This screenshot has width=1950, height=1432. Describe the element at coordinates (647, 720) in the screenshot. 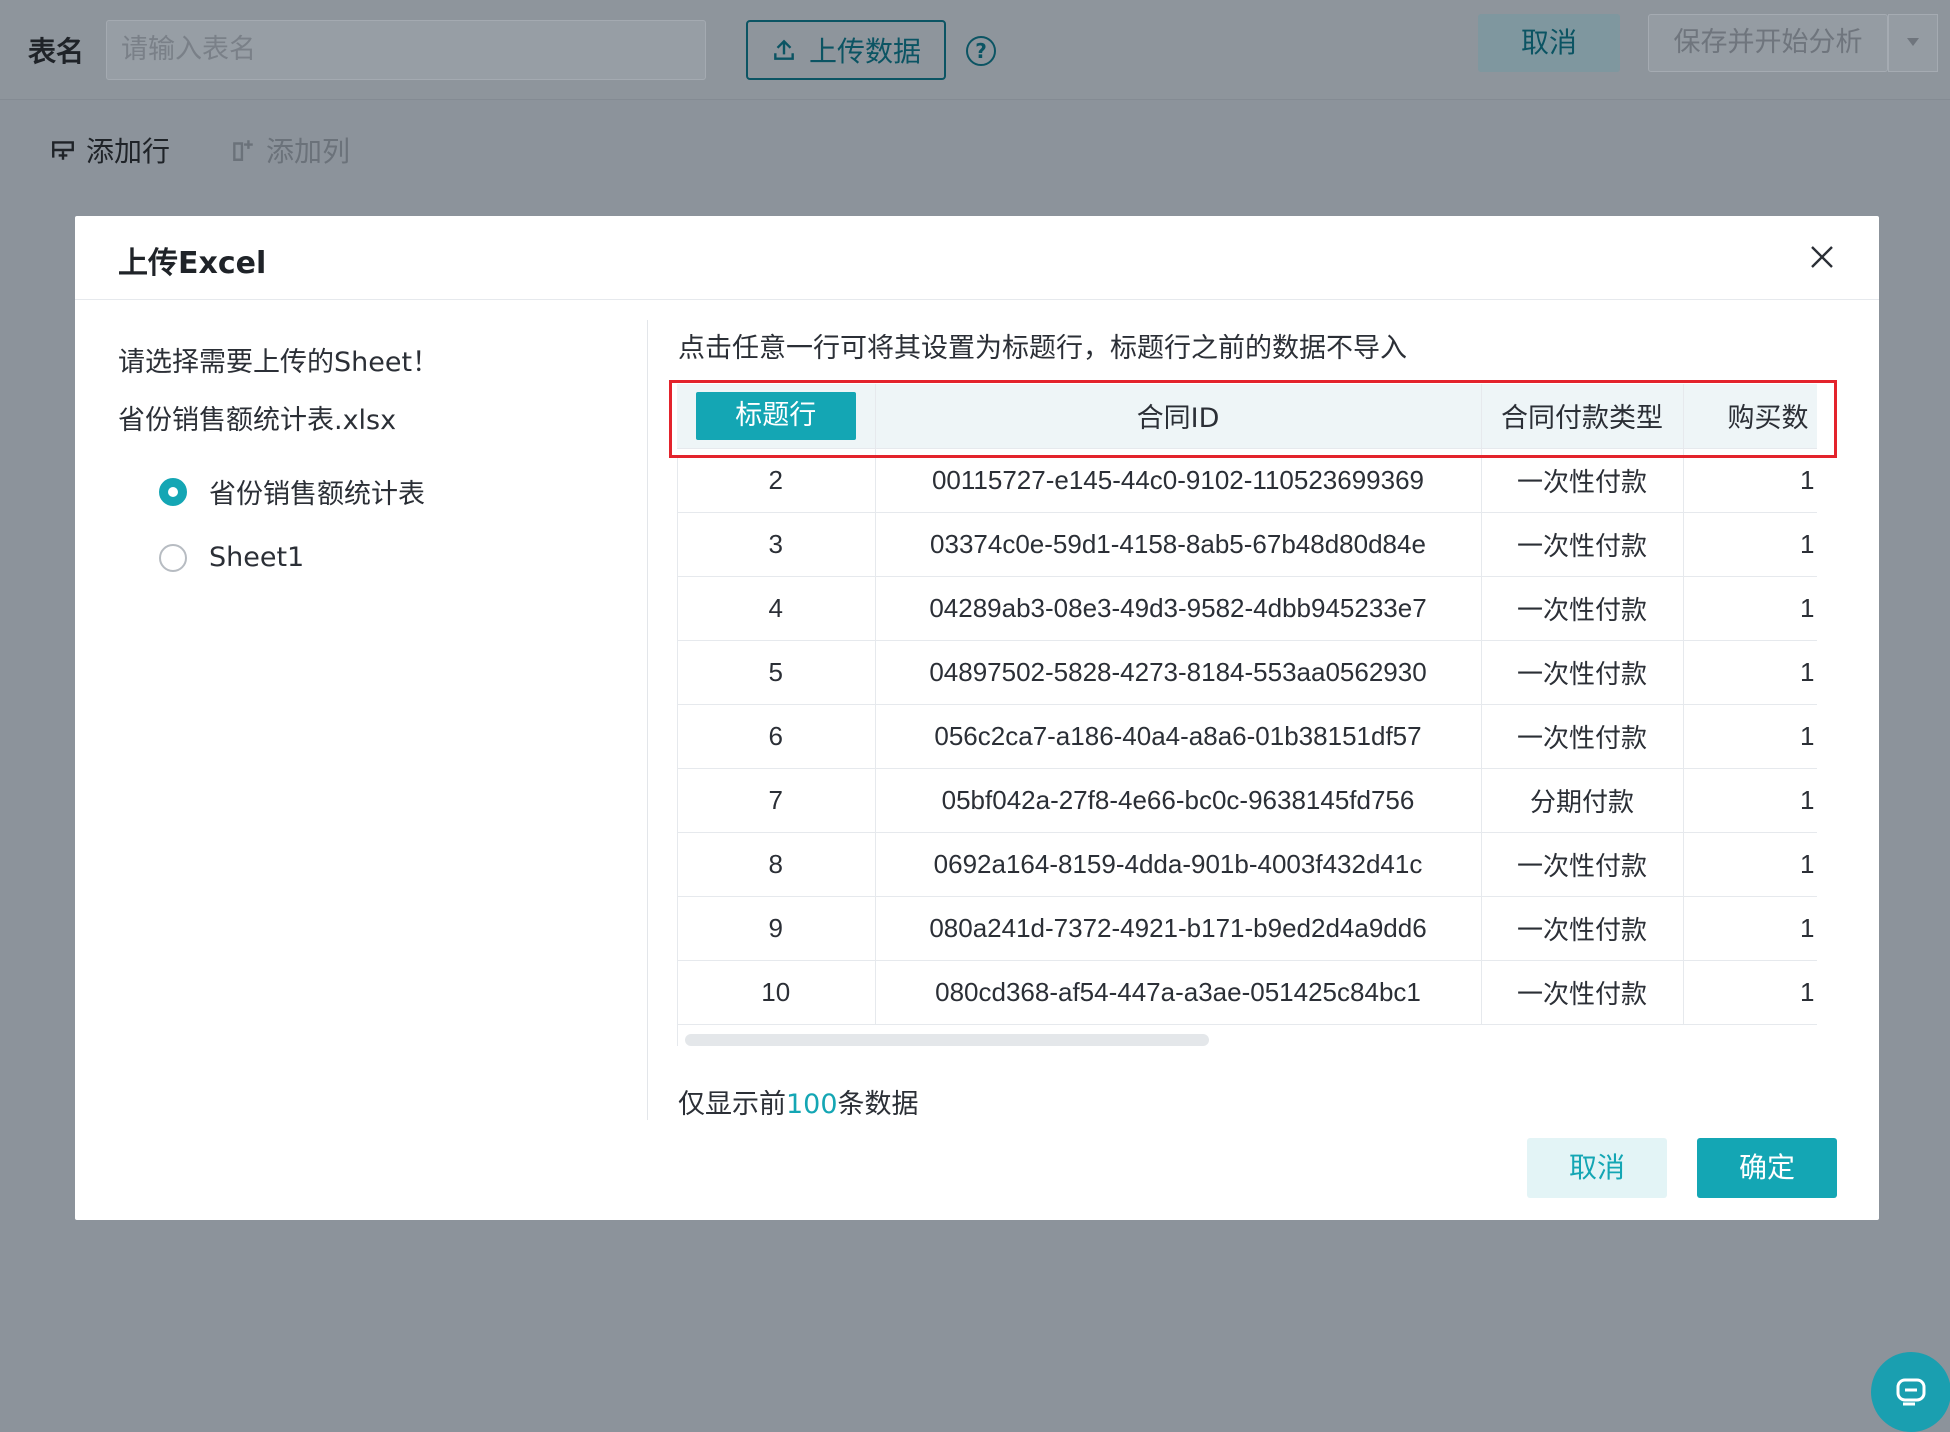

I see `pane-divider` at that location.